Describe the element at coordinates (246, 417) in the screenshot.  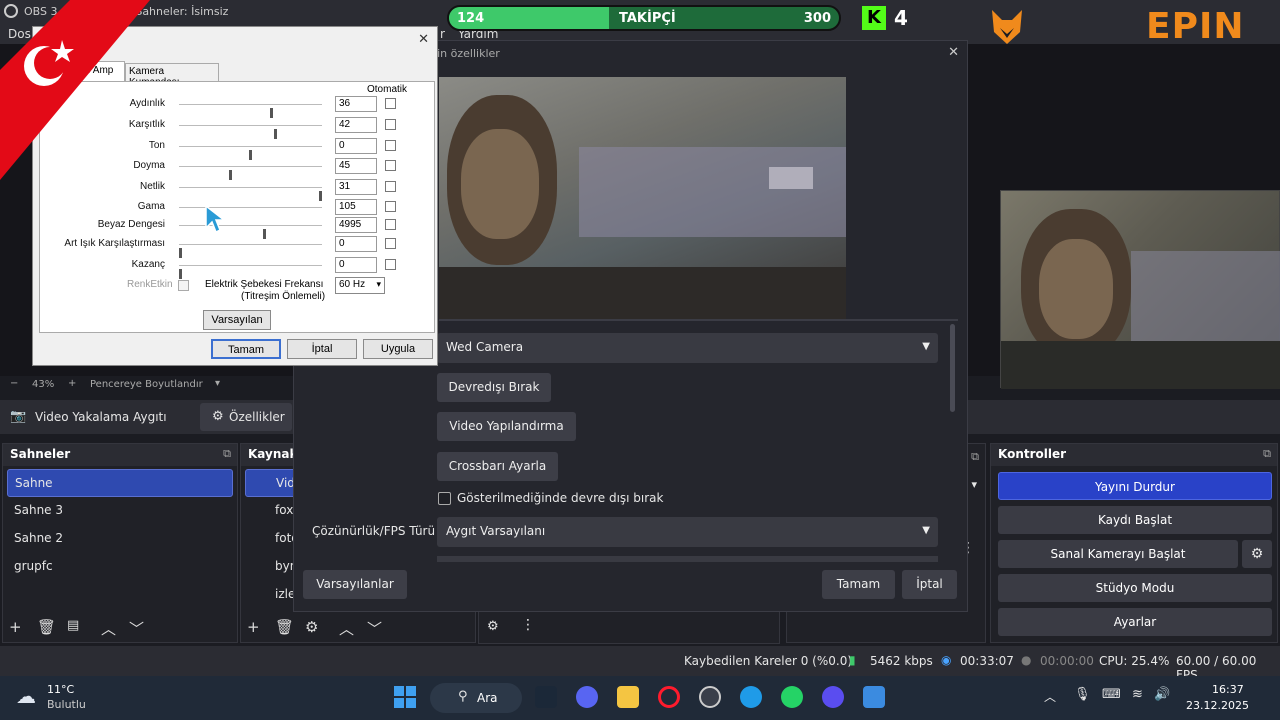
I see `properties-button: ⚙ Özellikler` at that location.